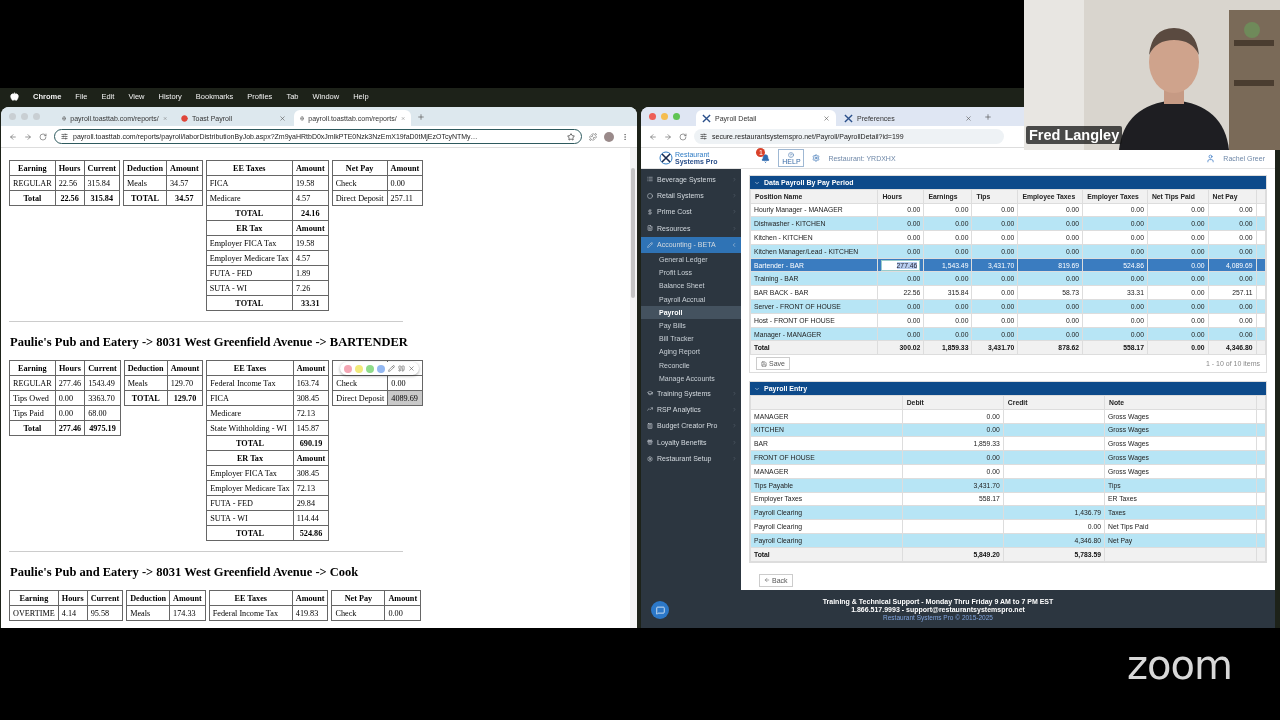 The height and width of the screenshot is (720, 1280). What do you see at coordinates (311, 518) in the screenshot?
I see `table-cell: 114.44` at bounding box center [311, 518].